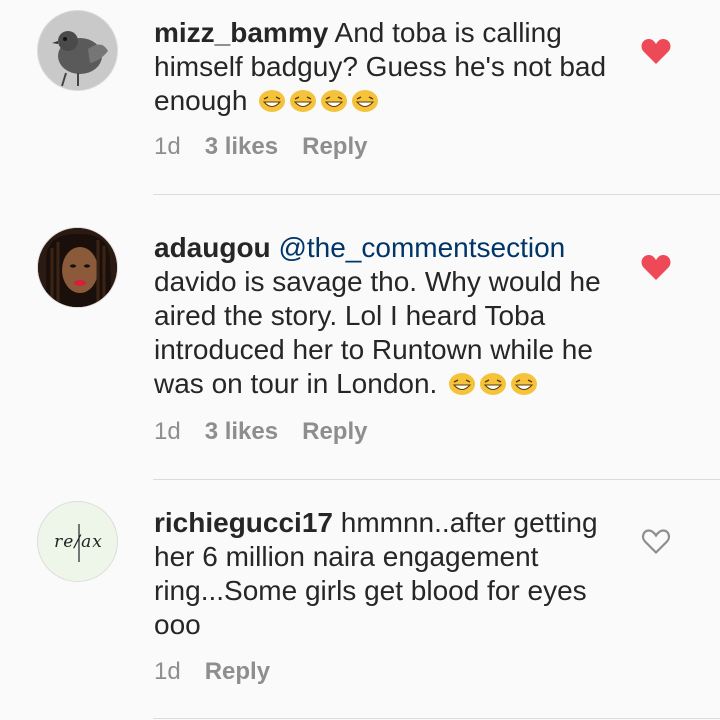  What do you see at coordinates (243, 522) in the screenshot?
I see `comment-username: richiegucci17` at bounding box center [243, 522].